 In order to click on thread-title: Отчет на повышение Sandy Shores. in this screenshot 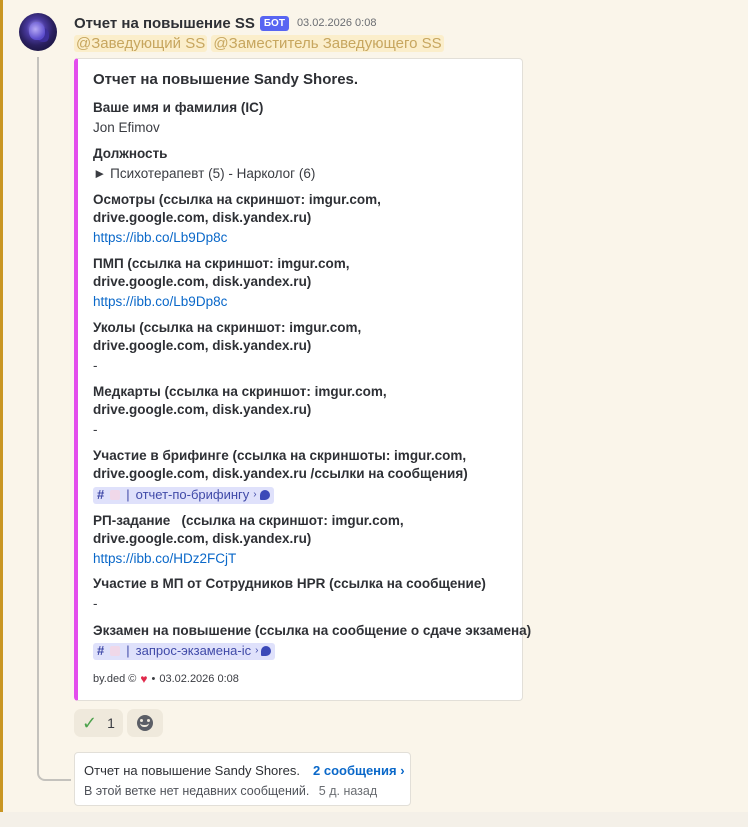, I will do `click(192, 770)`.